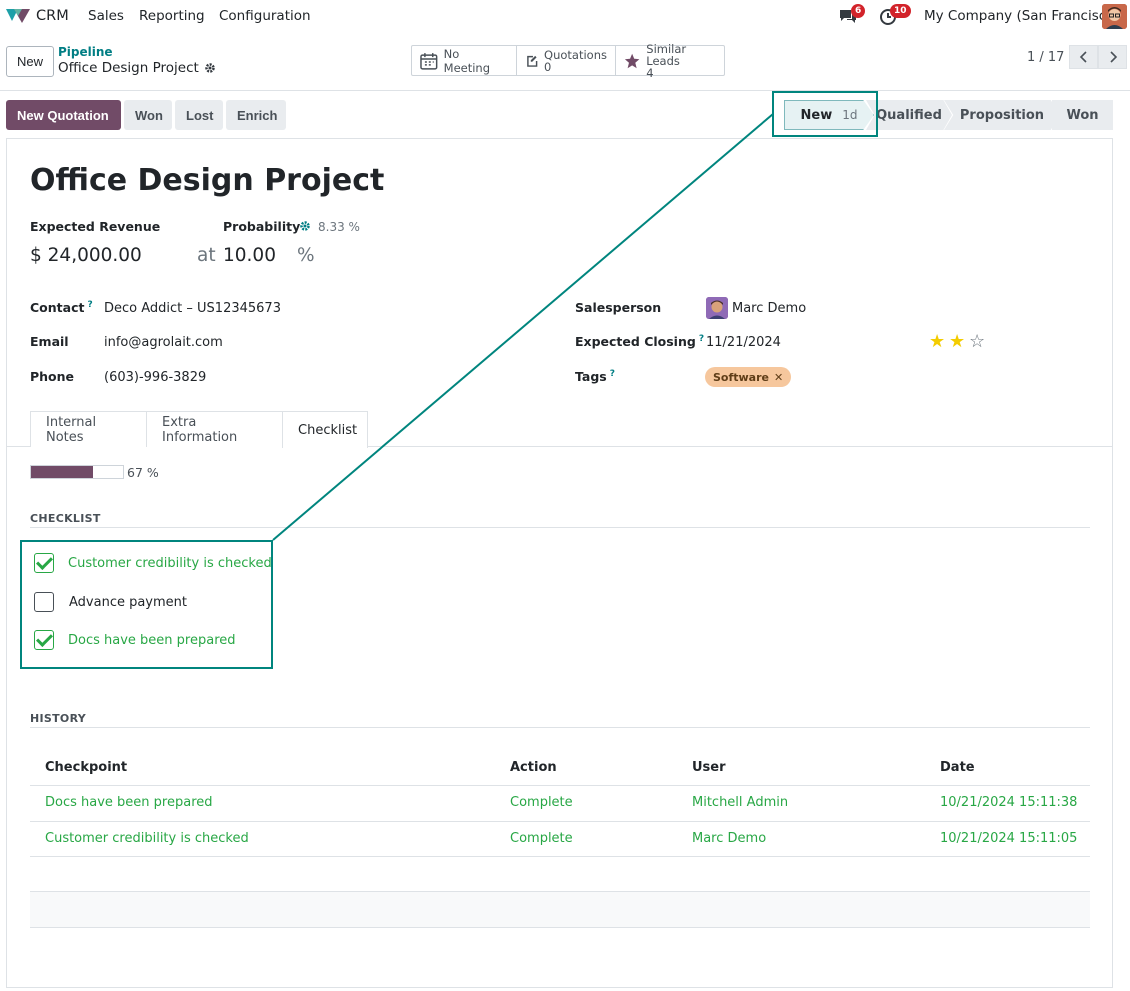 The height and width of the screenshot is (991, 1130). I want to click on tab-internal-notes: Internal Notes, so click(88, 429).